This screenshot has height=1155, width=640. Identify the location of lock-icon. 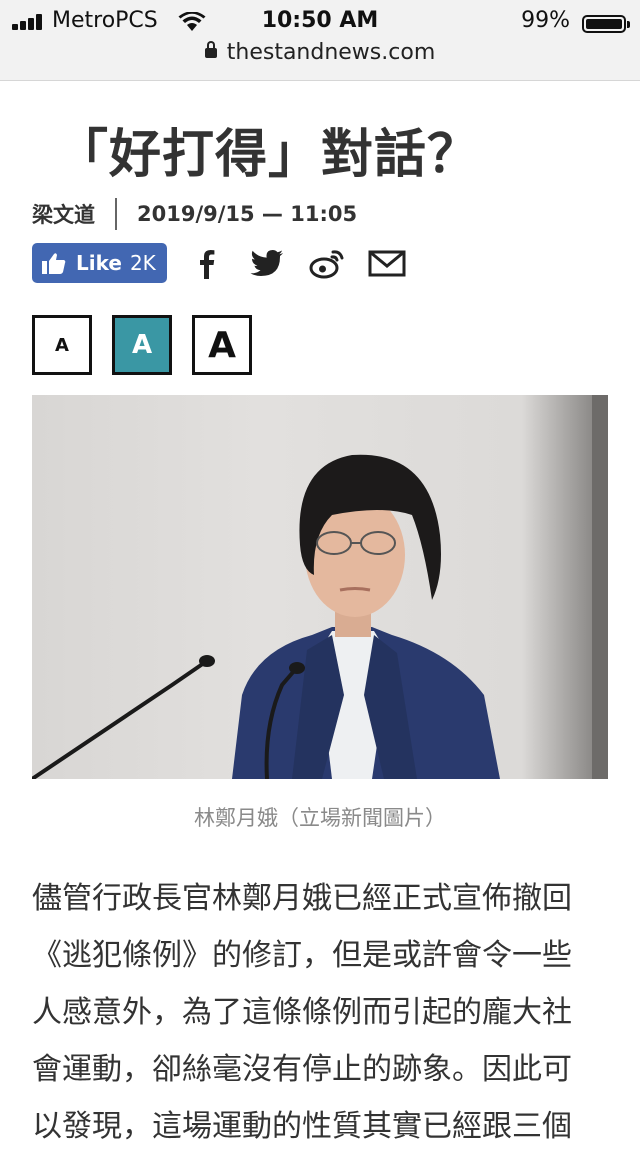
(210, 49).